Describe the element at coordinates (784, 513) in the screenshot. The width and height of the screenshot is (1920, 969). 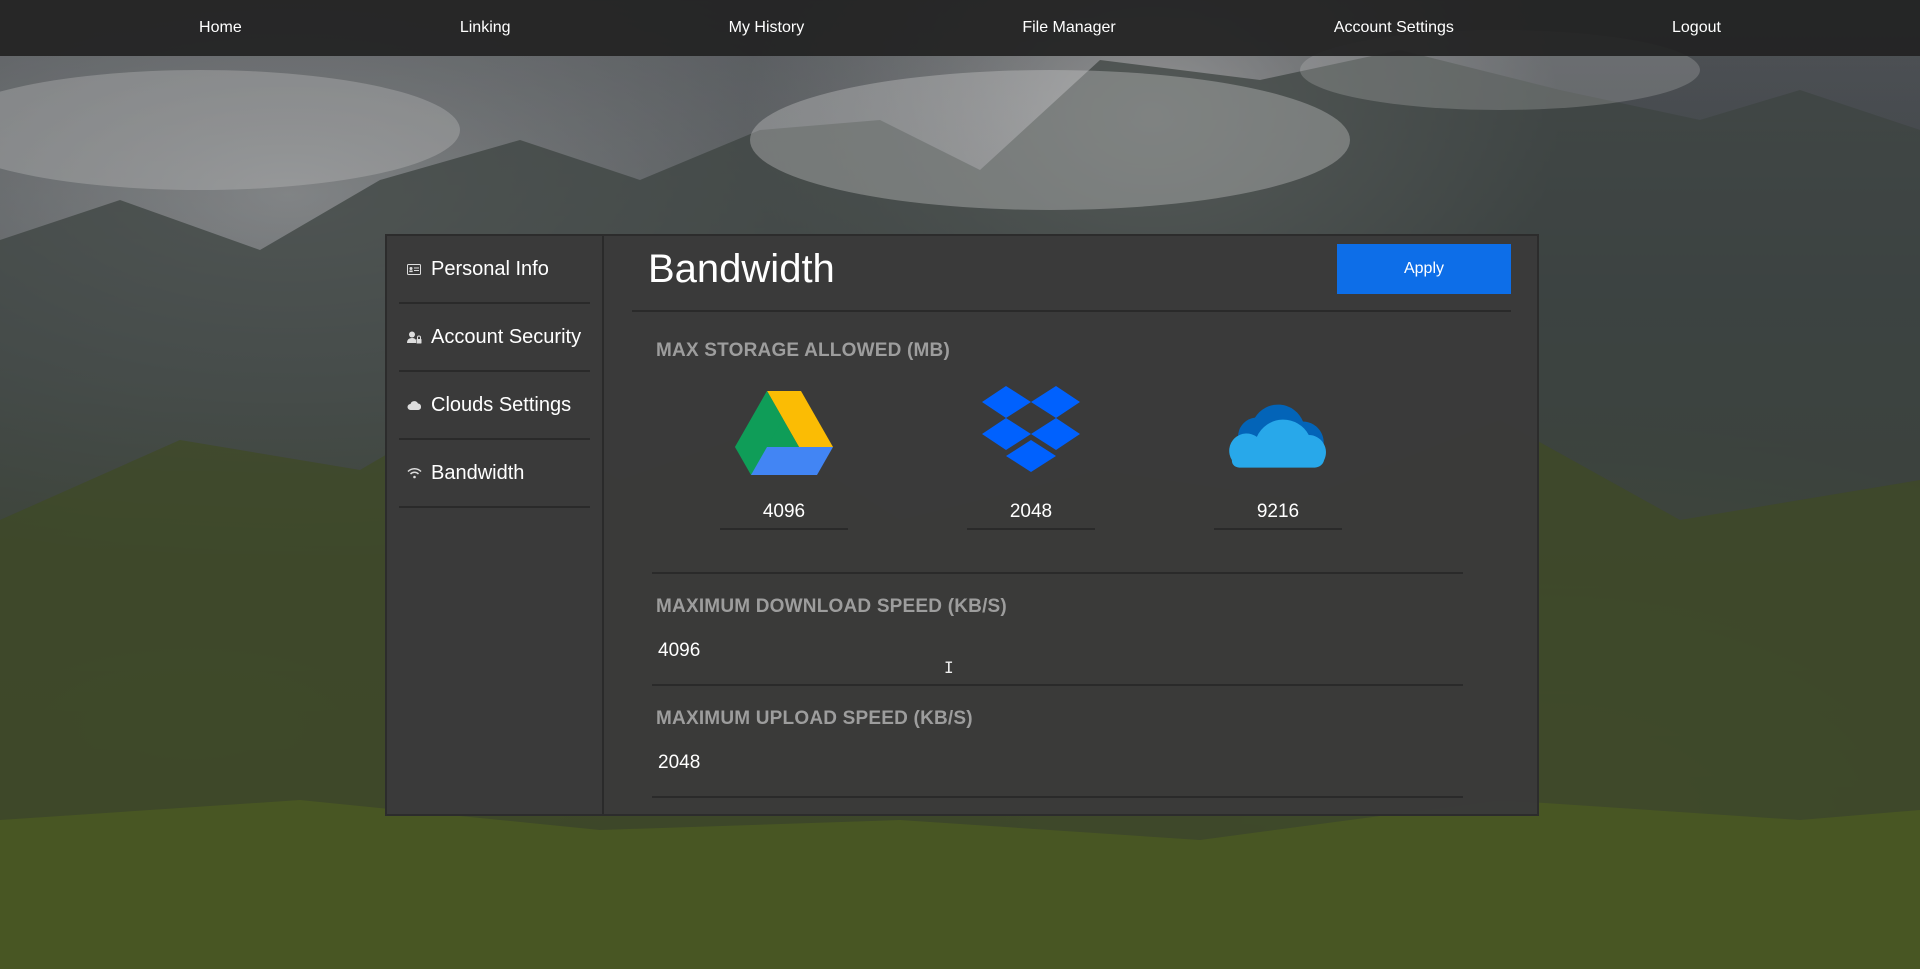
I see `google-drive-storage-input` at that location.